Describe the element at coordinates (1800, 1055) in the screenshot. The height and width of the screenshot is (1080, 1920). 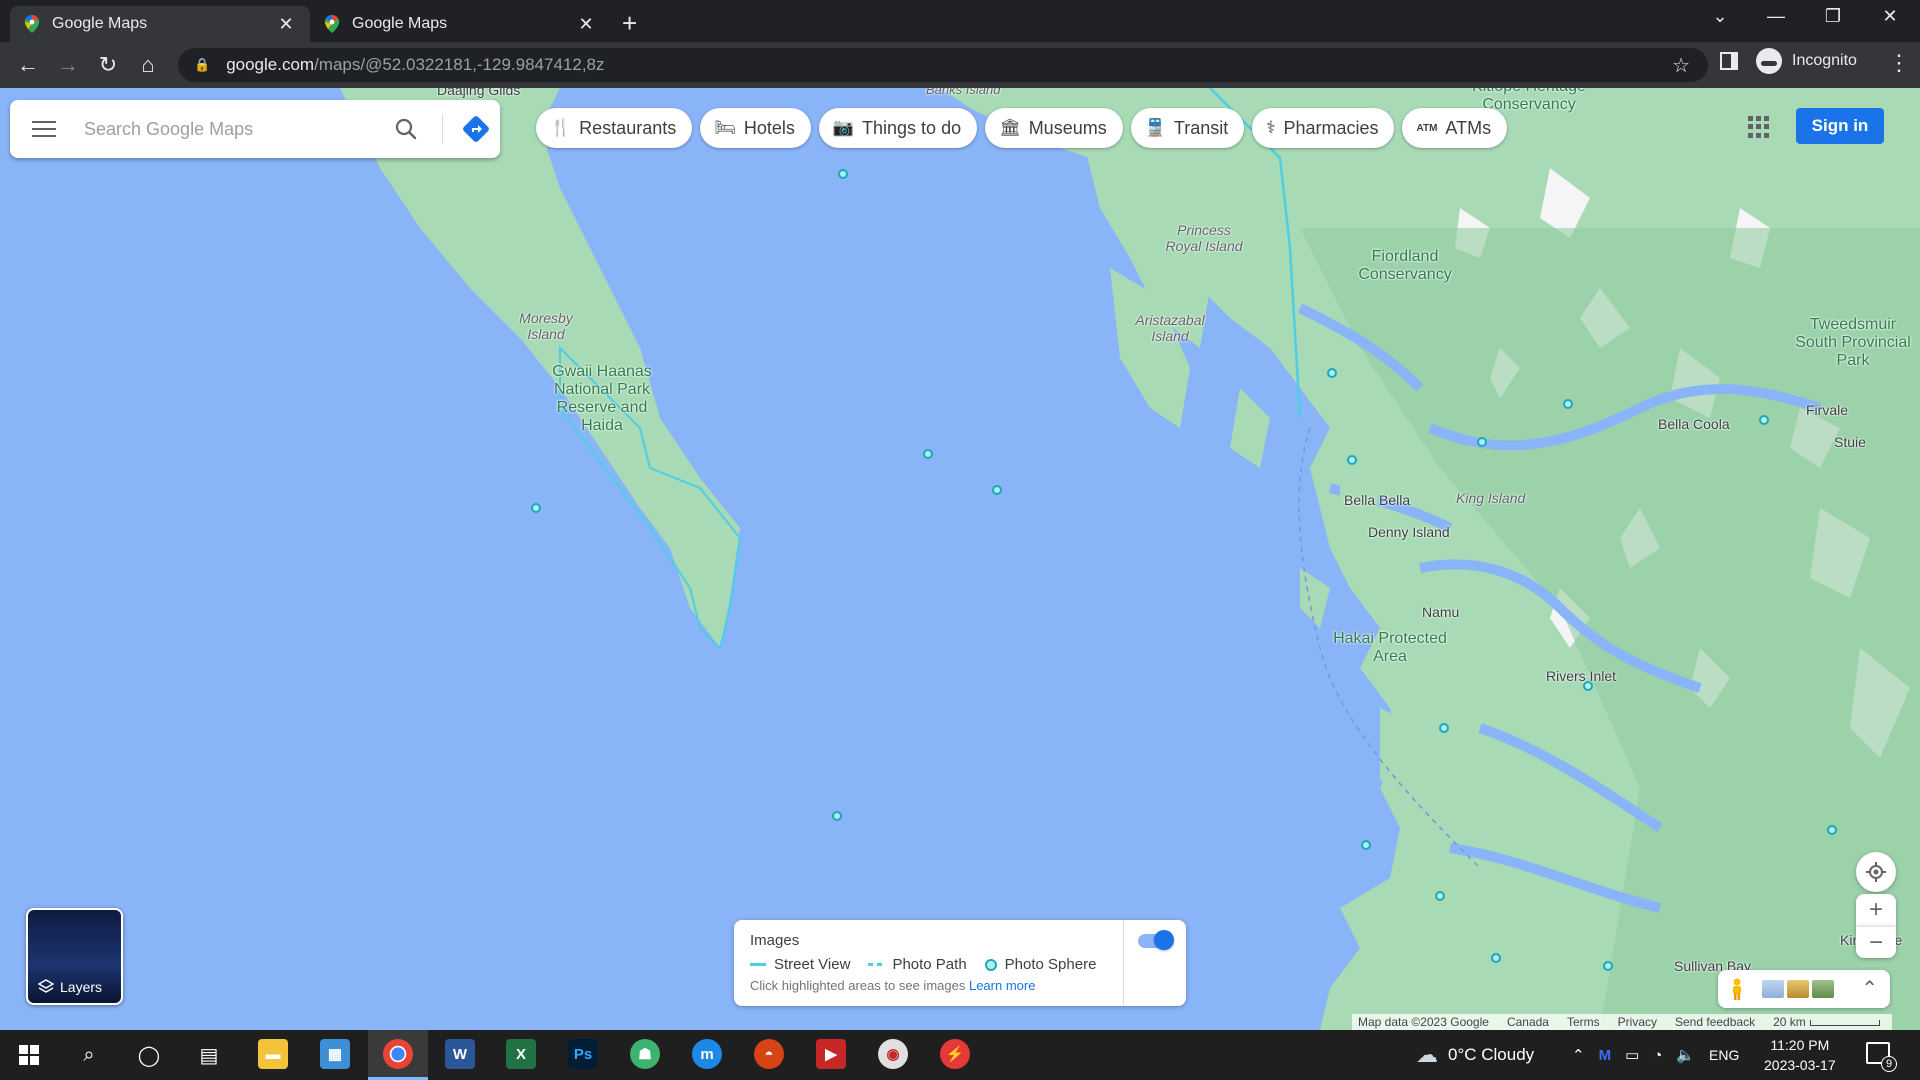
I see `system-clock: 11:20 PM 2023-03-17` at that location.